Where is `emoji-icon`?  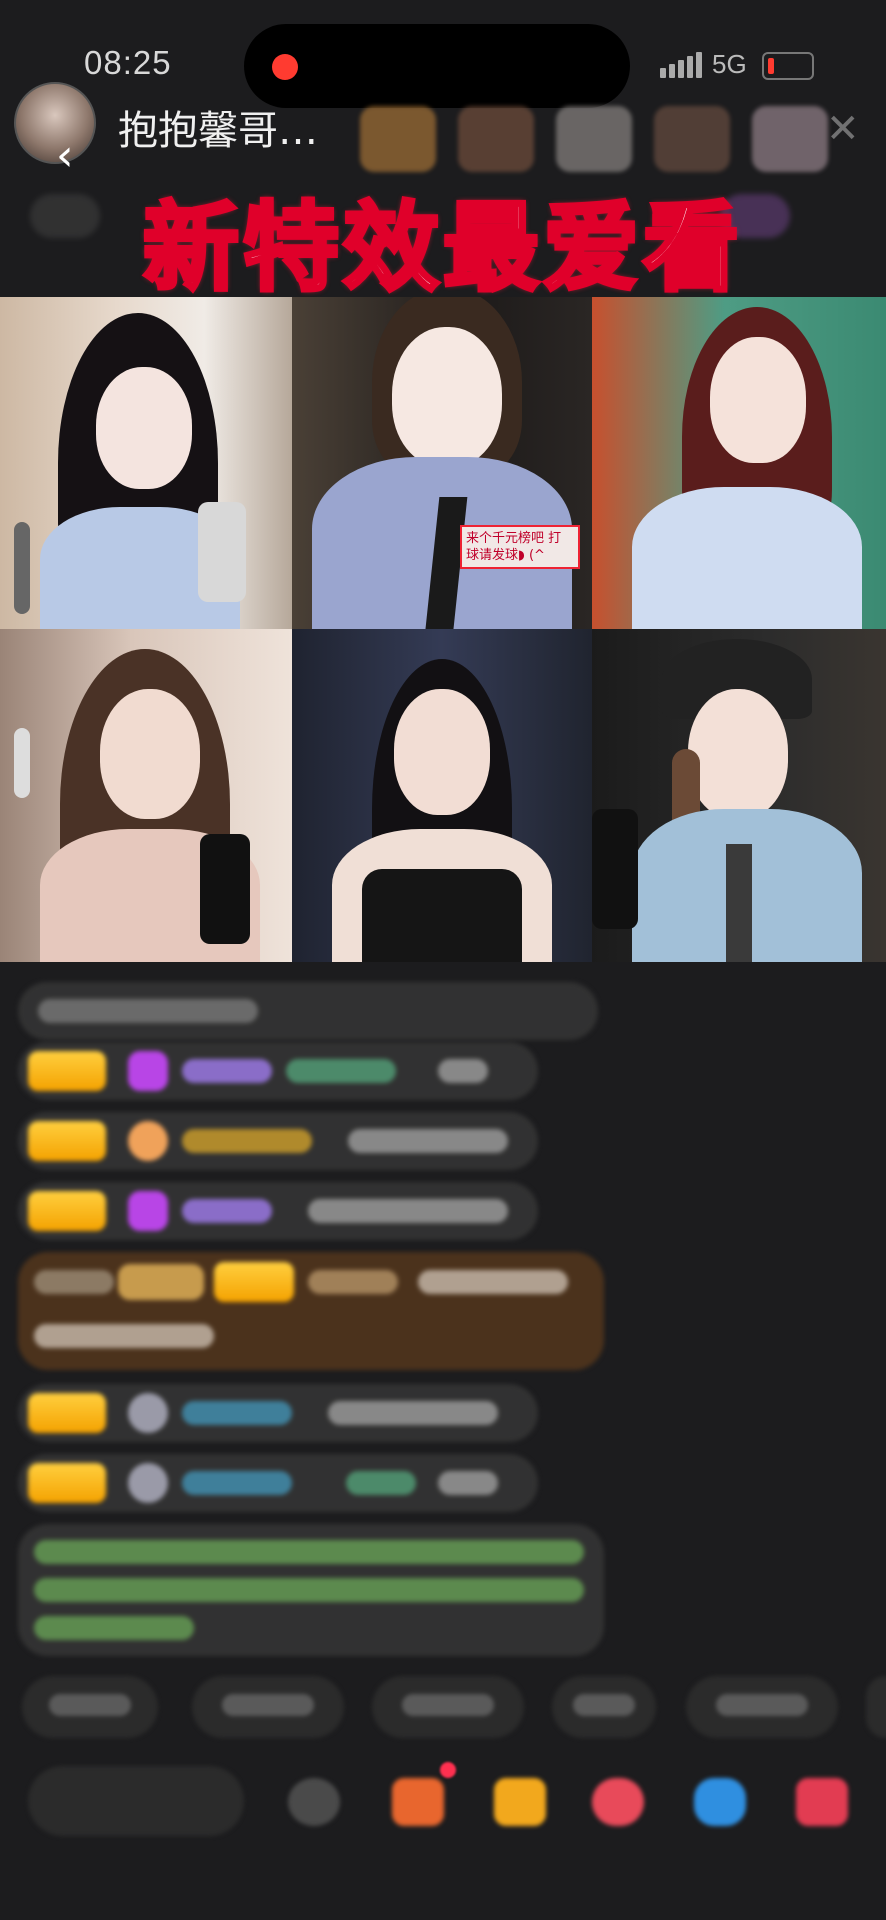
emoji-icon is located at coordinates (314, 1802).